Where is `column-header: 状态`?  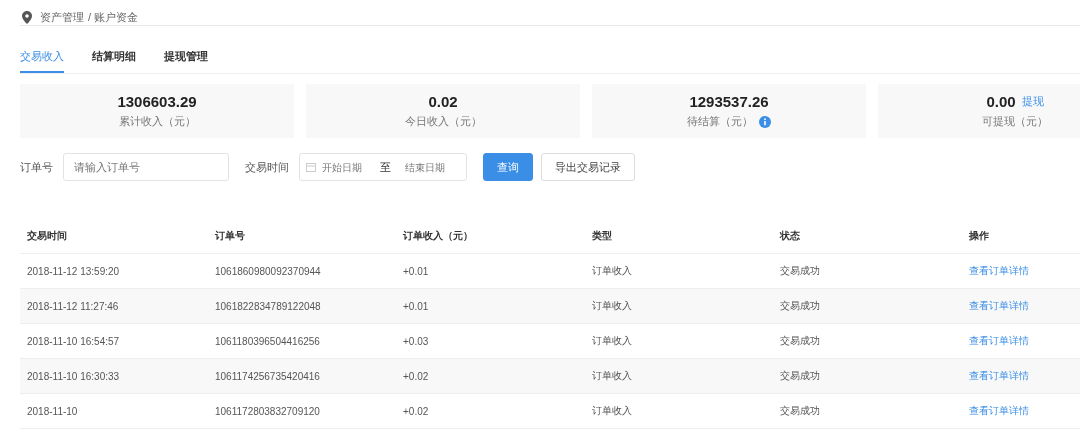 column-header: 状态 is located at coordinates (789, 236).